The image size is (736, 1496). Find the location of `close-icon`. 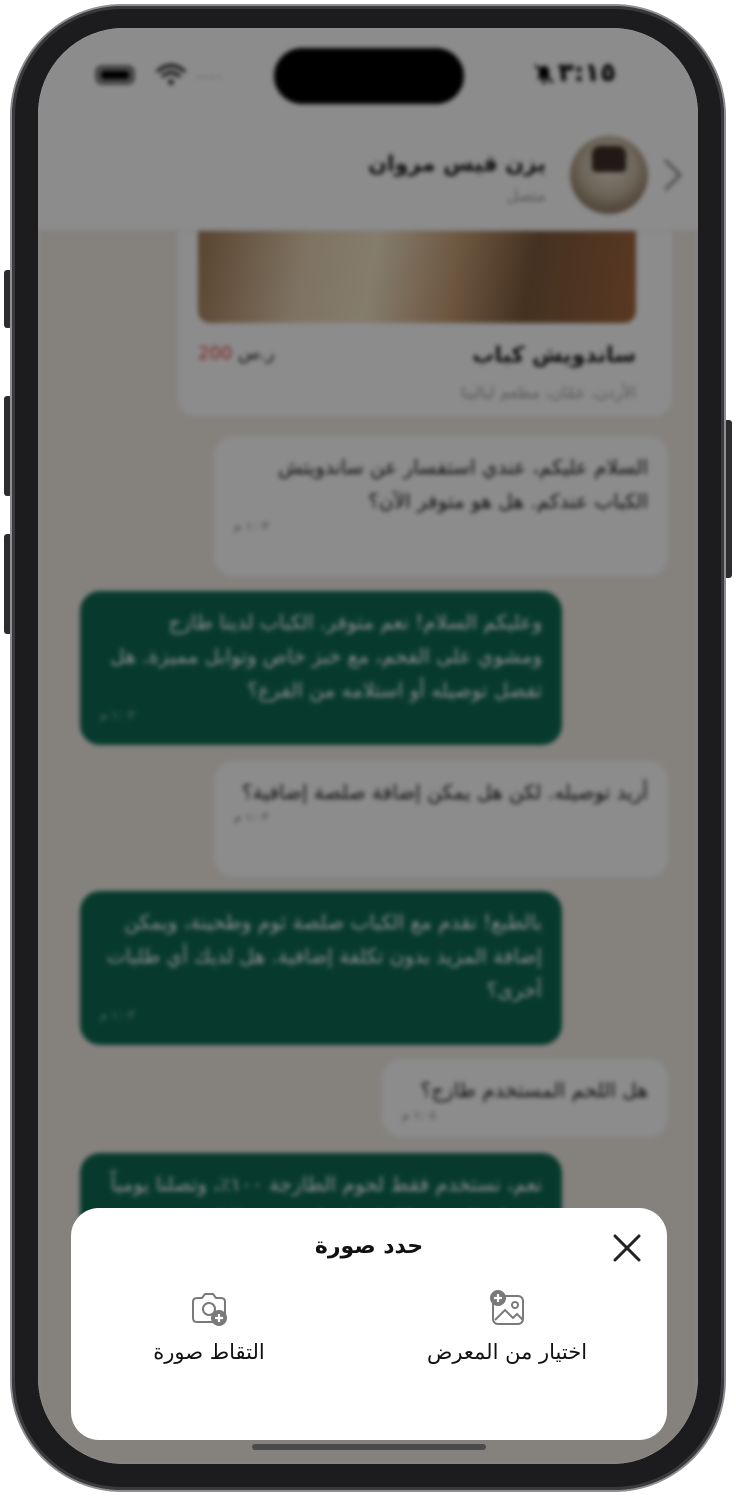

close-icon is located at coordinates (627, 1248).